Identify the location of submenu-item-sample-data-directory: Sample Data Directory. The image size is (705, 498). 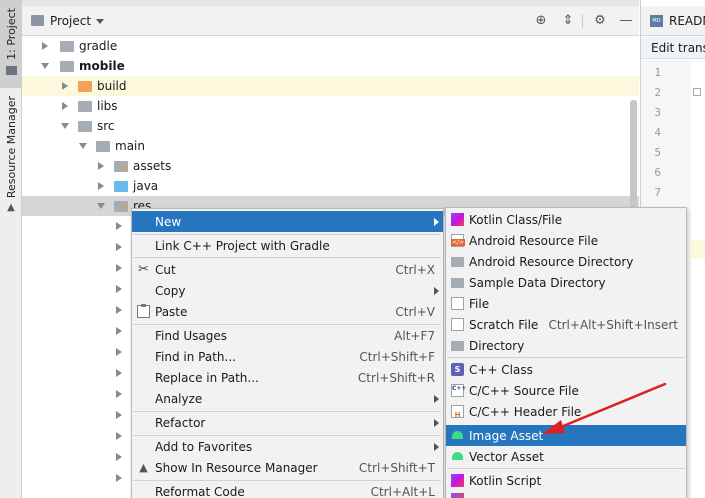
(566, 282).